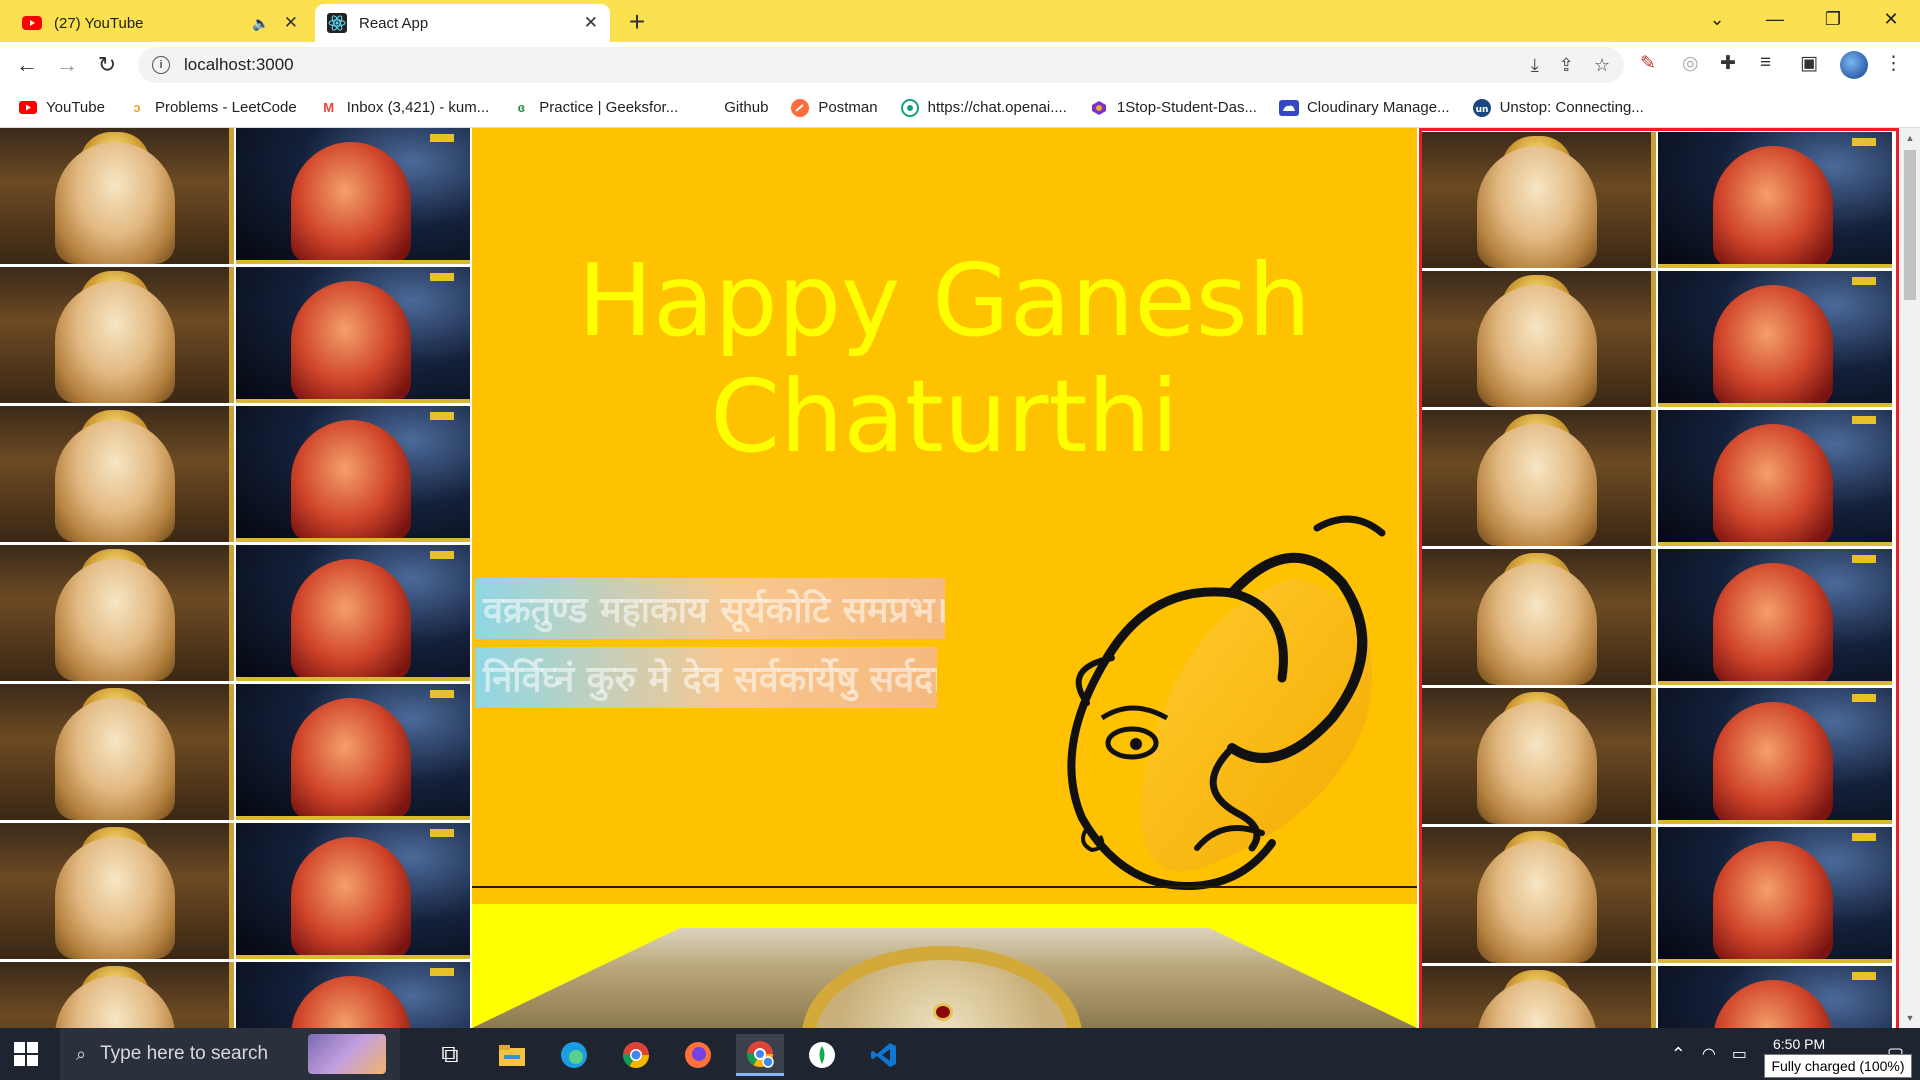 The height and width of the screenshot is (1080, 1920). What do you see at coordinates (822, 1055) in the screenshot?
I see `mongodb-icon` at bounding box center [822, 1055].